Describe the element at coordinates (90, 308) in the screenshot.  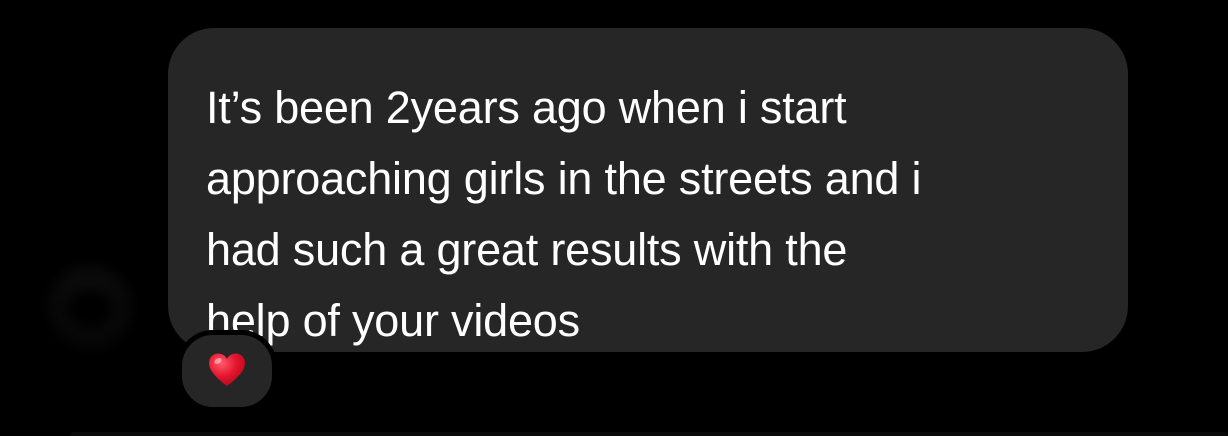
I see `sender-avatar` at that location.